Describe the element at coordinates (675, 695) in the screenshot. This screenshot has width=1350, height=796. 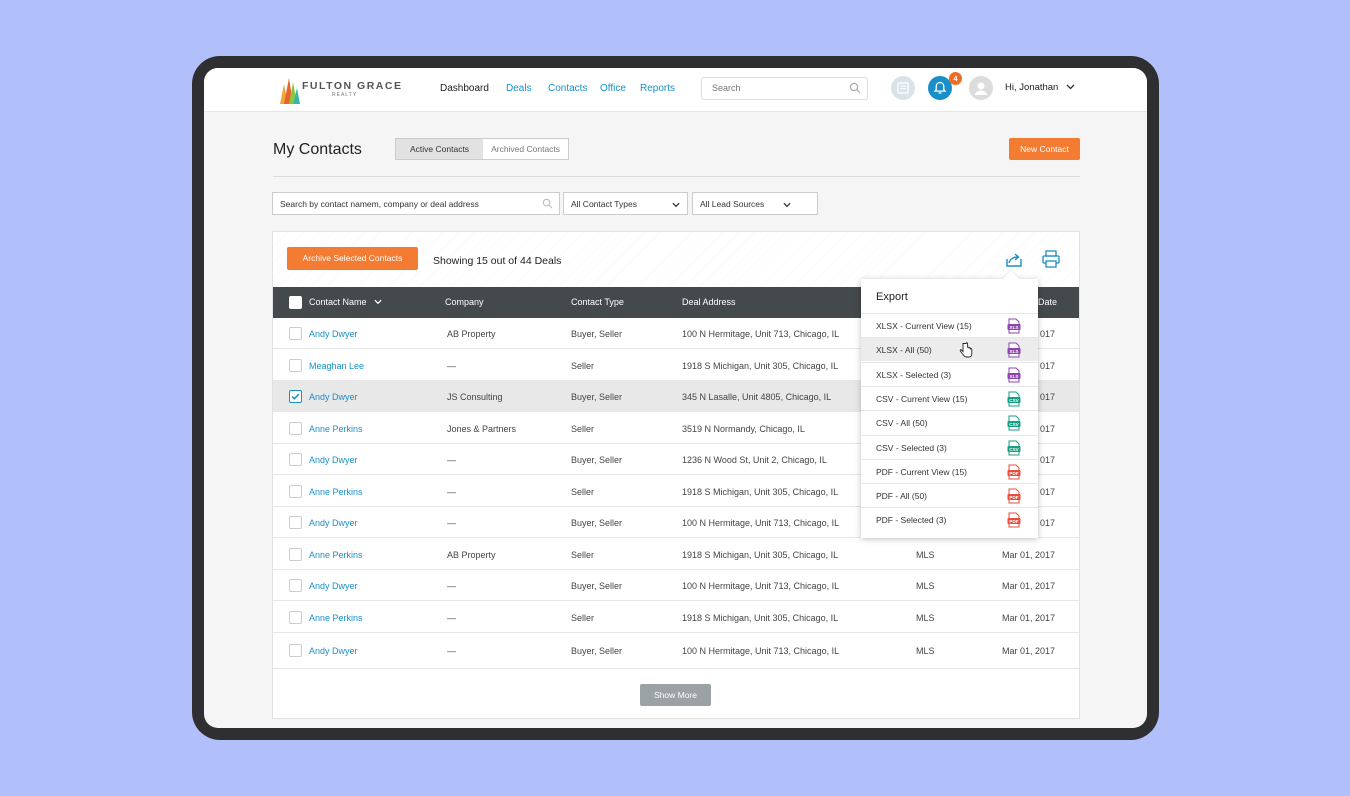
I see `show-more-button: Show More` at that location.